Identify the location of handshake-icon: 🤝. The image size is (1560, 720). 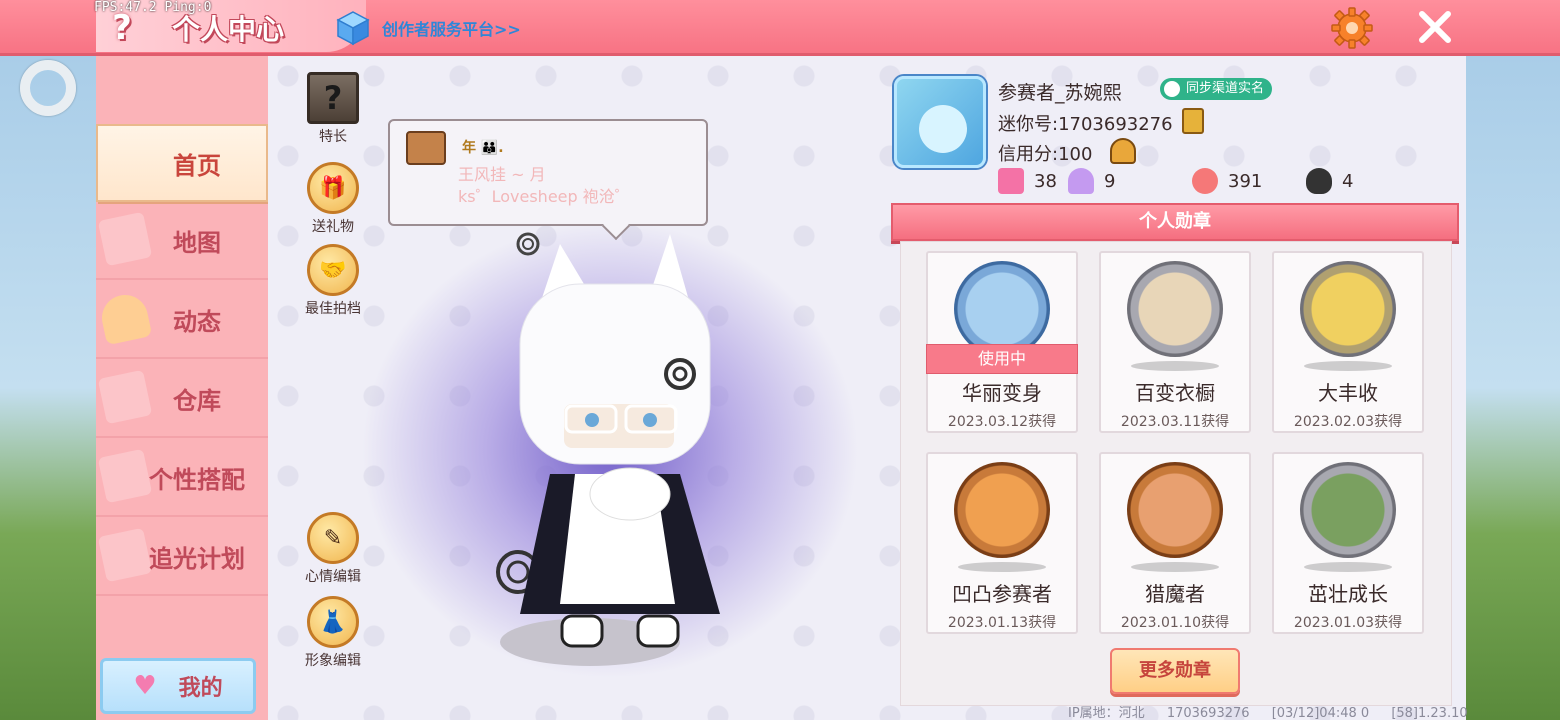
(333, 270).